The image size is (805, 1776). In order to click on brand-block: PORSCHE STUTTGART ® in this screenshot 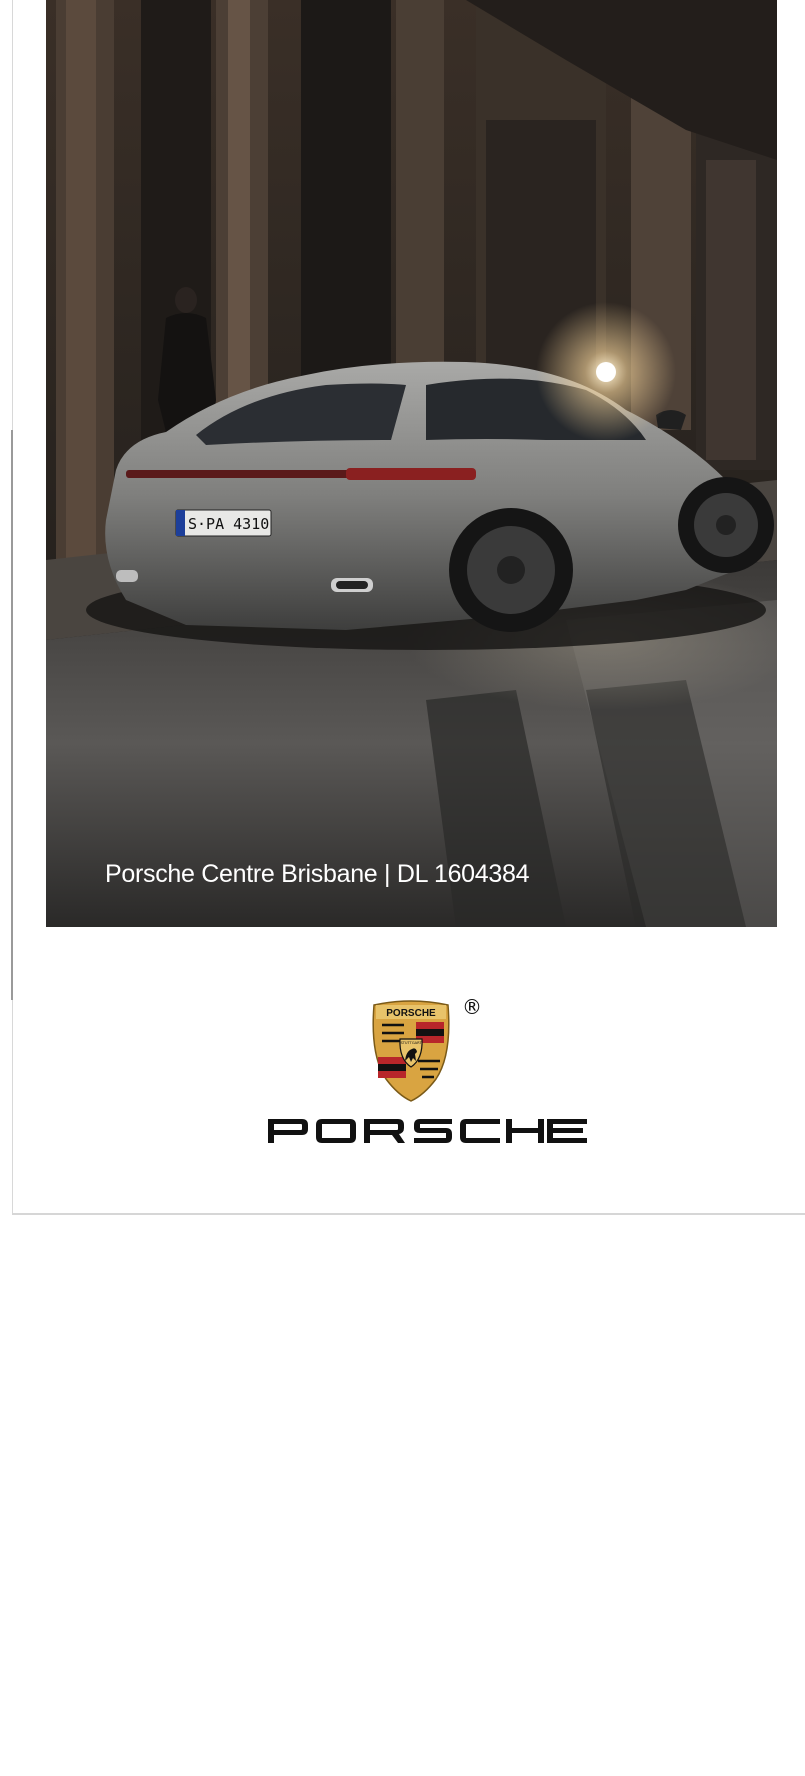, I will do `click(402, 1070)`.